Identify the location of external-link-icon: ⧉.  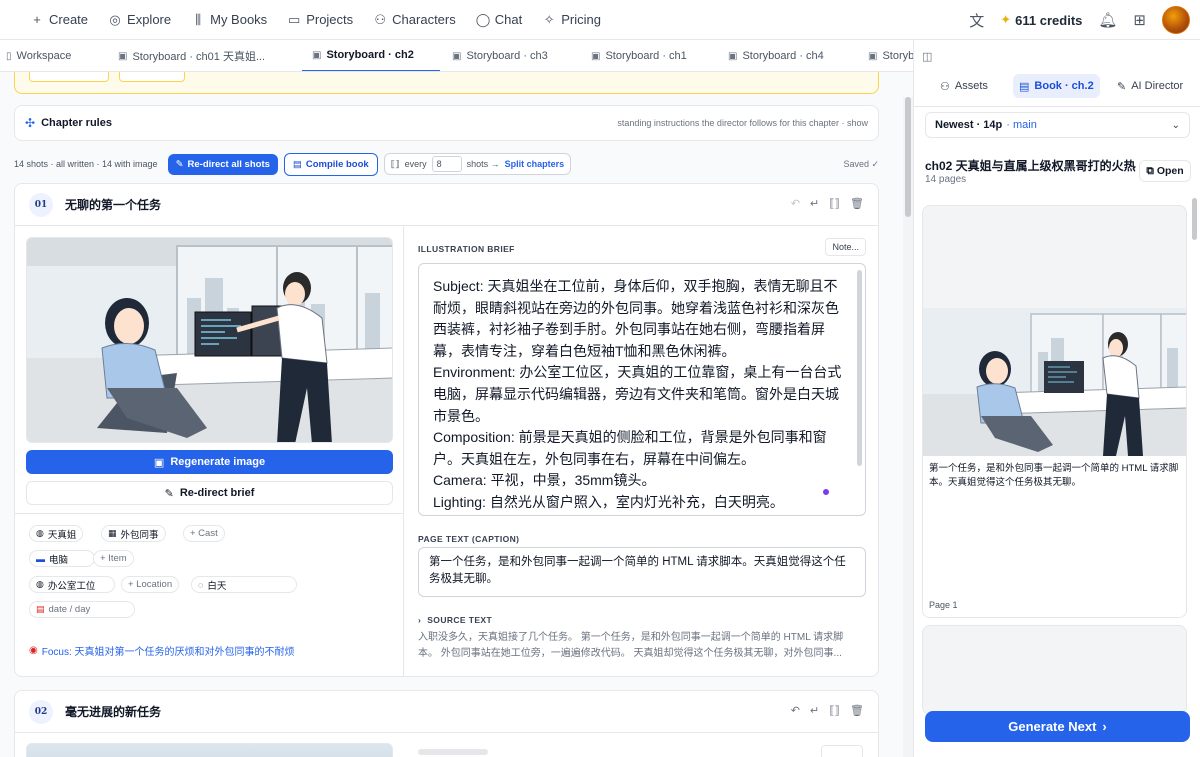
(1150, 170).